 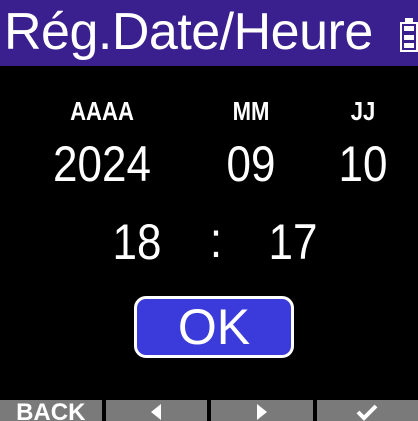 I want to click on checkmark-icon, so click(x=367, y=412).